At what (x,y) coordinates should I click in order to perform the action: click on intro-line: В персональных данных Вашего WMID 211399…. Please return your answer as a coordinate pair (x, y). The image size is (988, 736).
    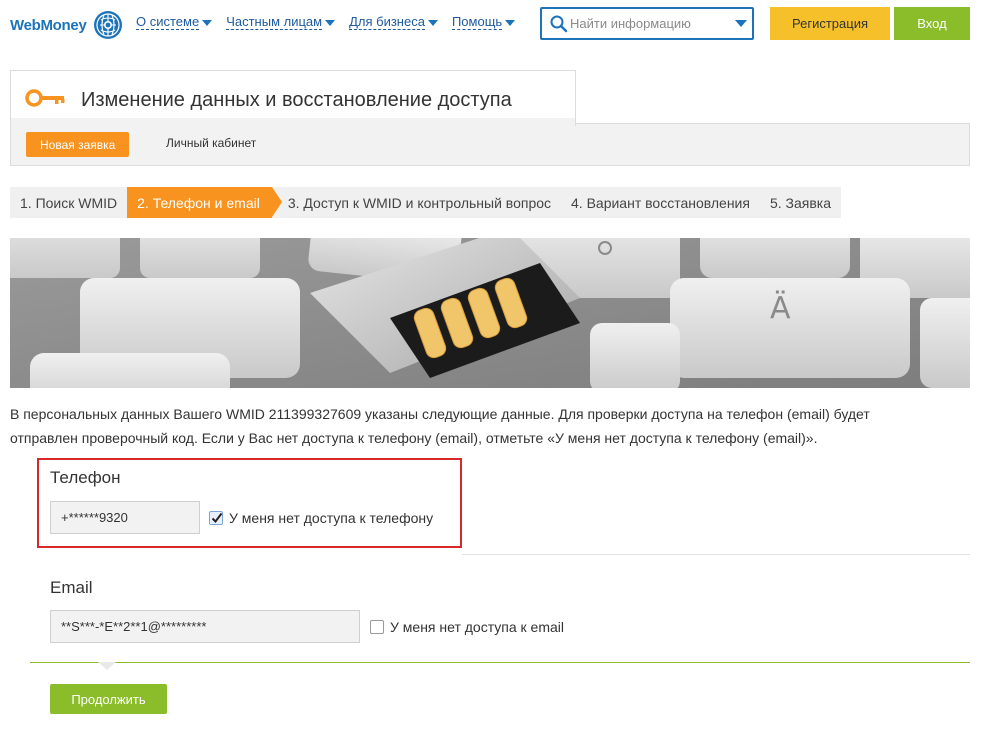
    Looking at the image, I should click on (440, 414).